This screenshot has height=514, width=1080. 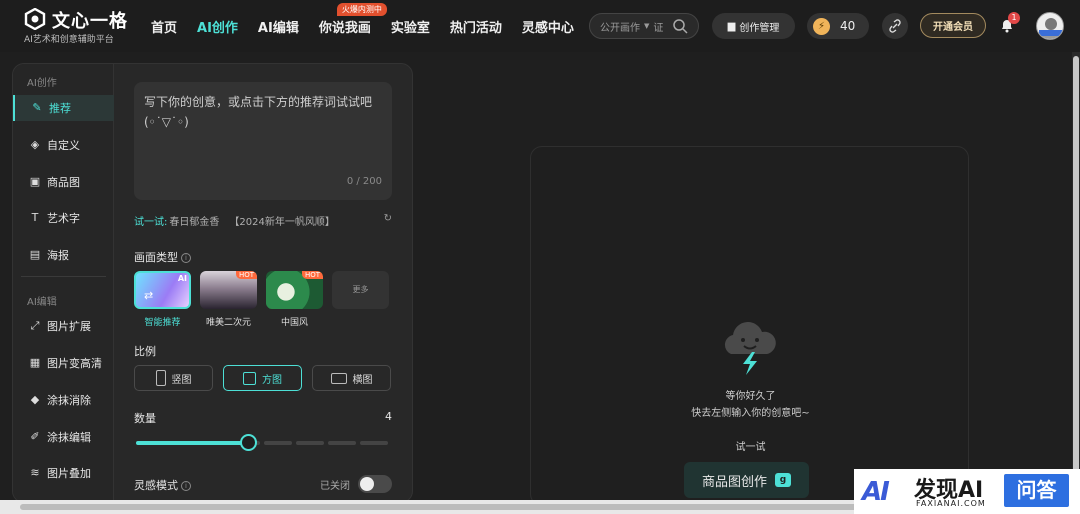 What do you see at coordinates (263, 141) in the screenshot?
I see `prompt-input: 写下你的创意，或点击下方的推荐词试试吧(◦˙▽˙◦) 0 / 200` at bounding box center [263, 141].